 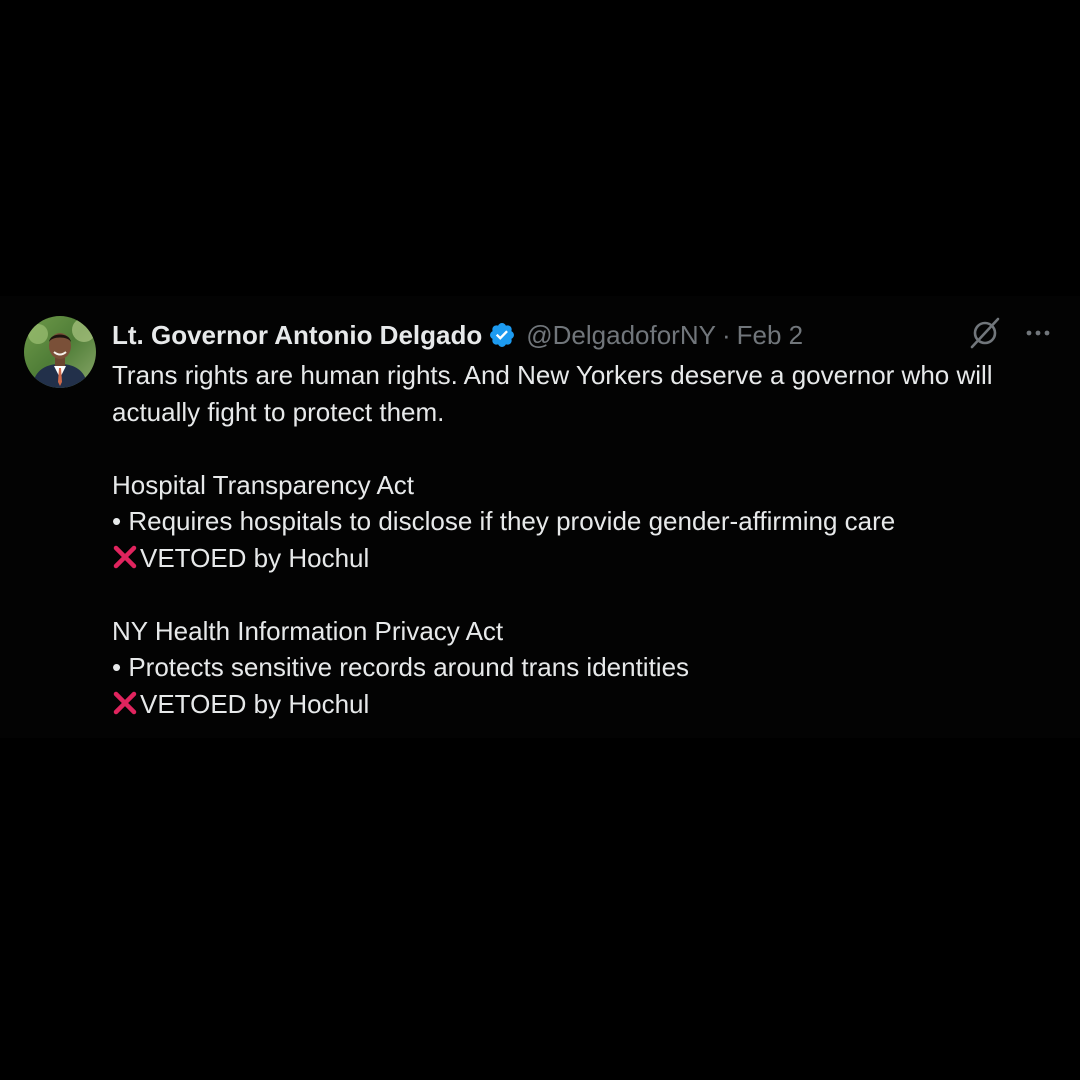 I want to click on tweet-actions, so click(x=1010, y=335).